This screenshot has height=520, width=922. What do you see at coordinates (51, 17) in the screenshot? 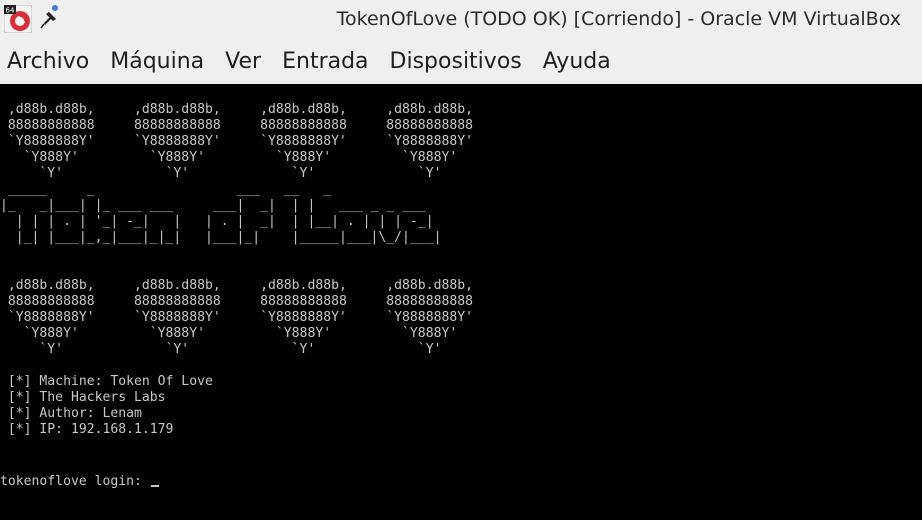
I see `pin-icon` at bounding box center [51, 17].